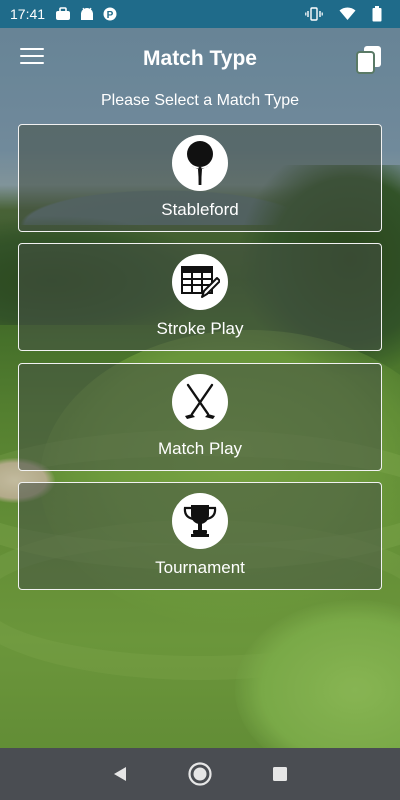 The height and width of the screenshot is (800, 400). Describe the element at coordinates (280, 774) in the screenshot. I see `recents-icon` at that location.